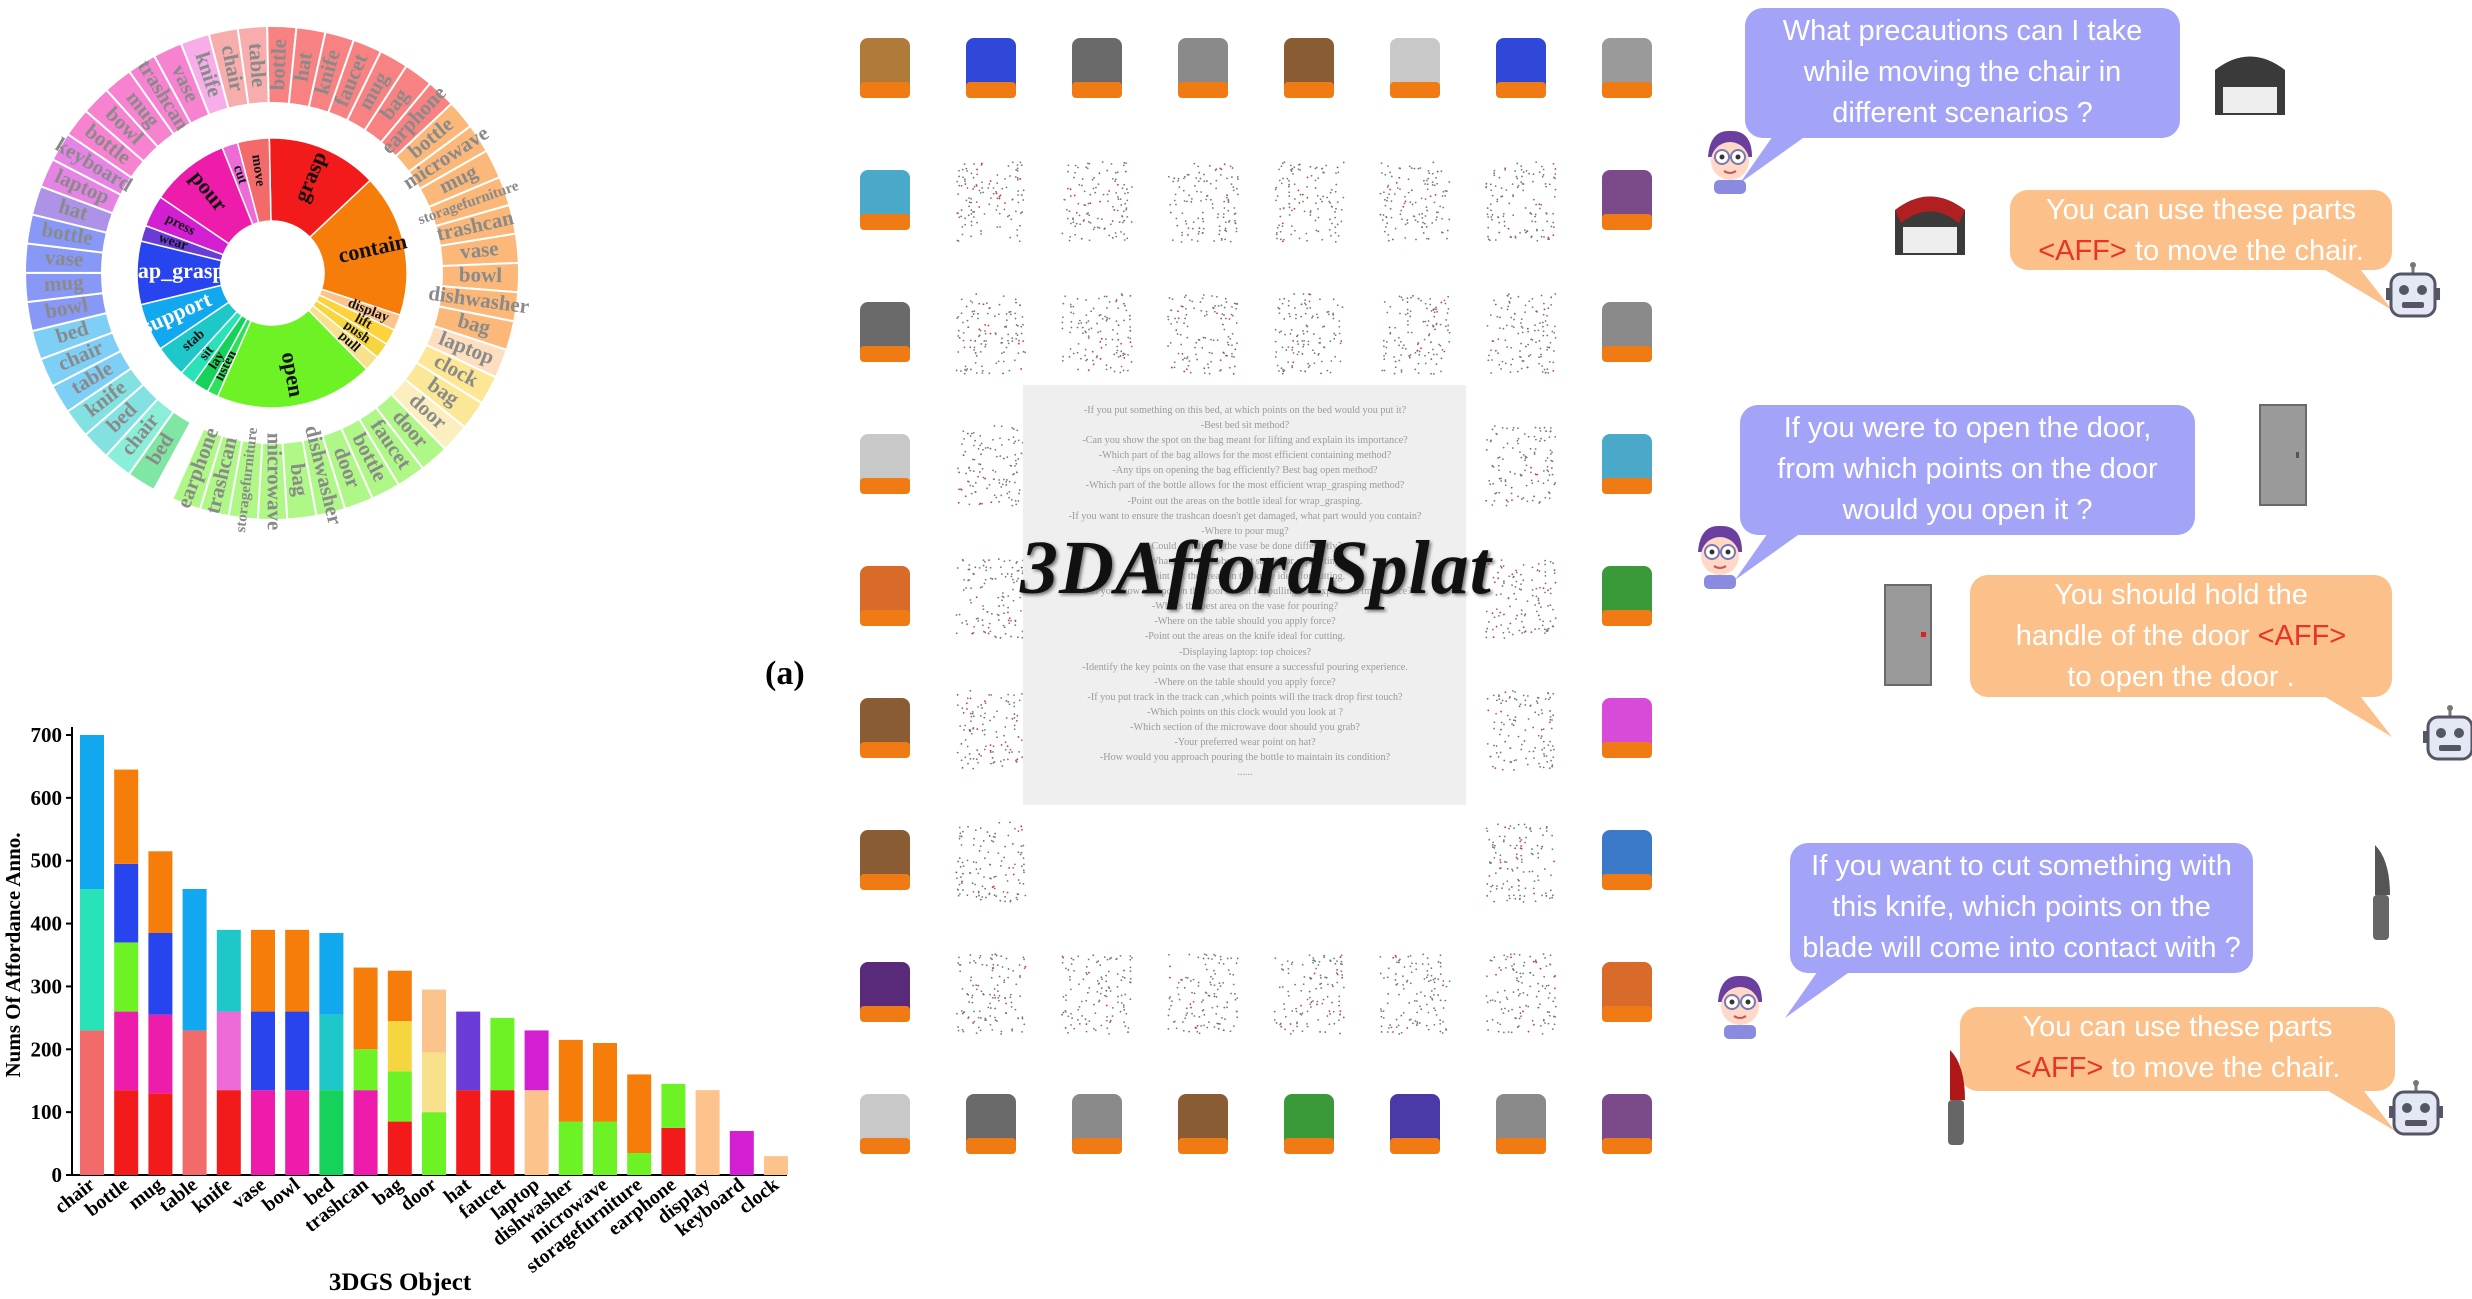 The image size is (2472, 1299). Describe the element at coordinates (1740, 1007) in the screenshot. I see `person-avatar-icon` at that location.